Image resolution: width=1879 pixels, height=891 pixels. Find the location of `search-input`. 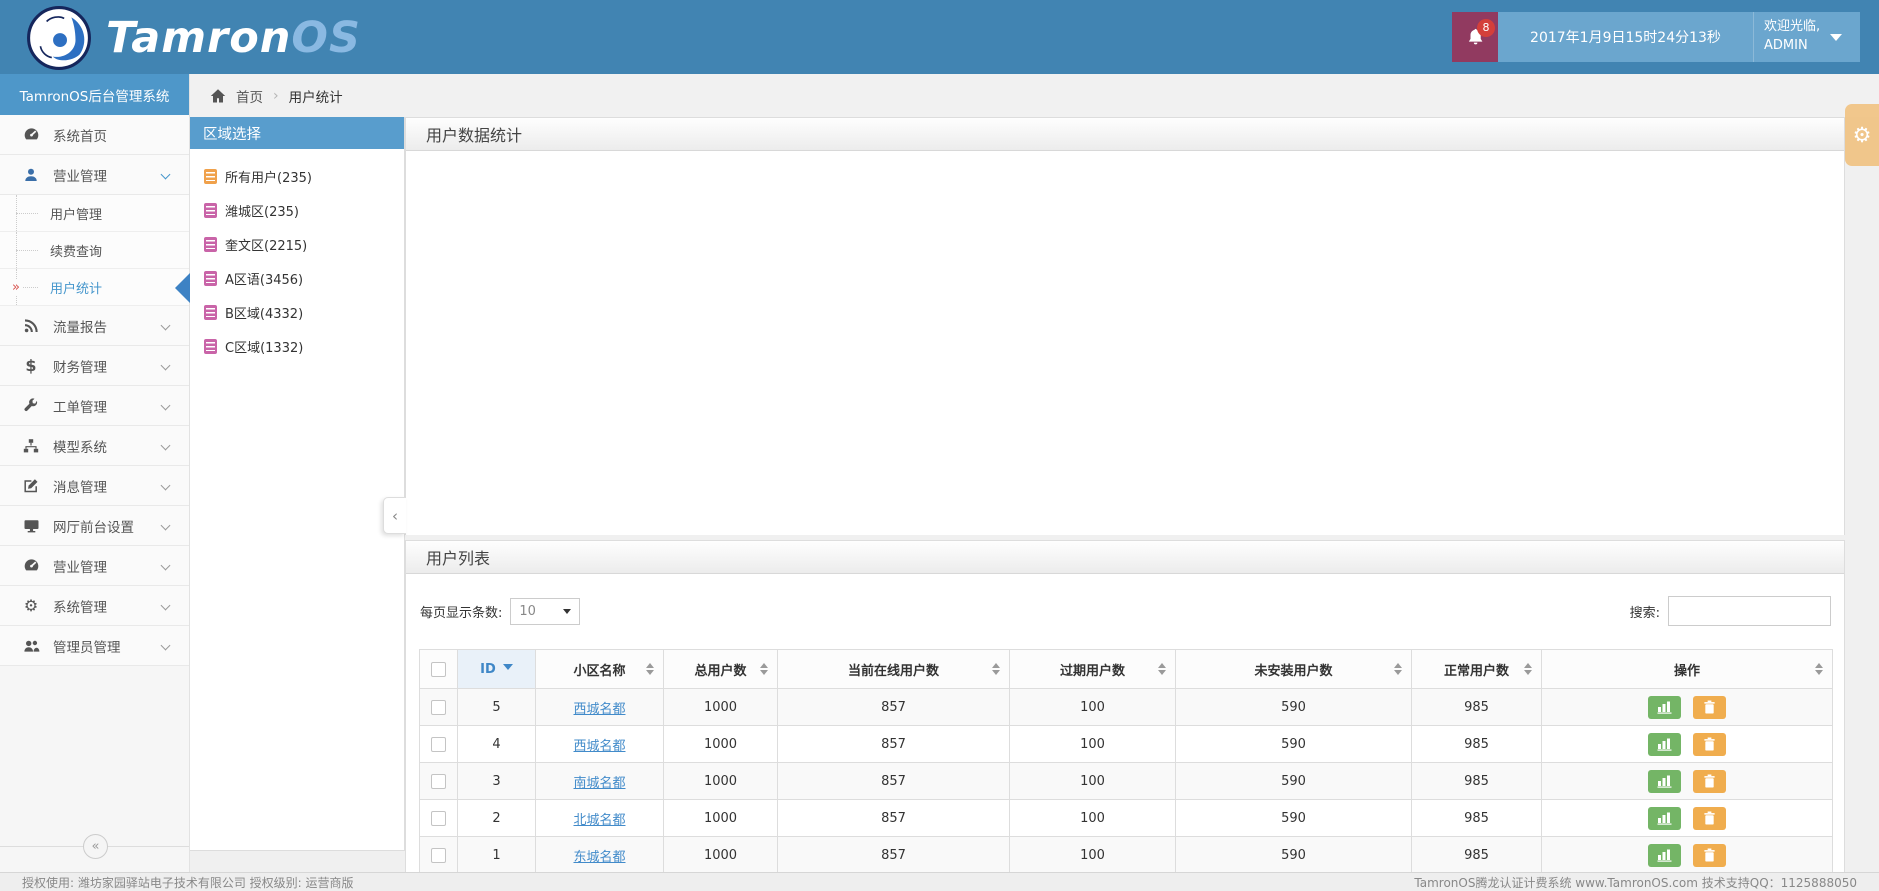

search-input is located at coordinates (1749, 611).